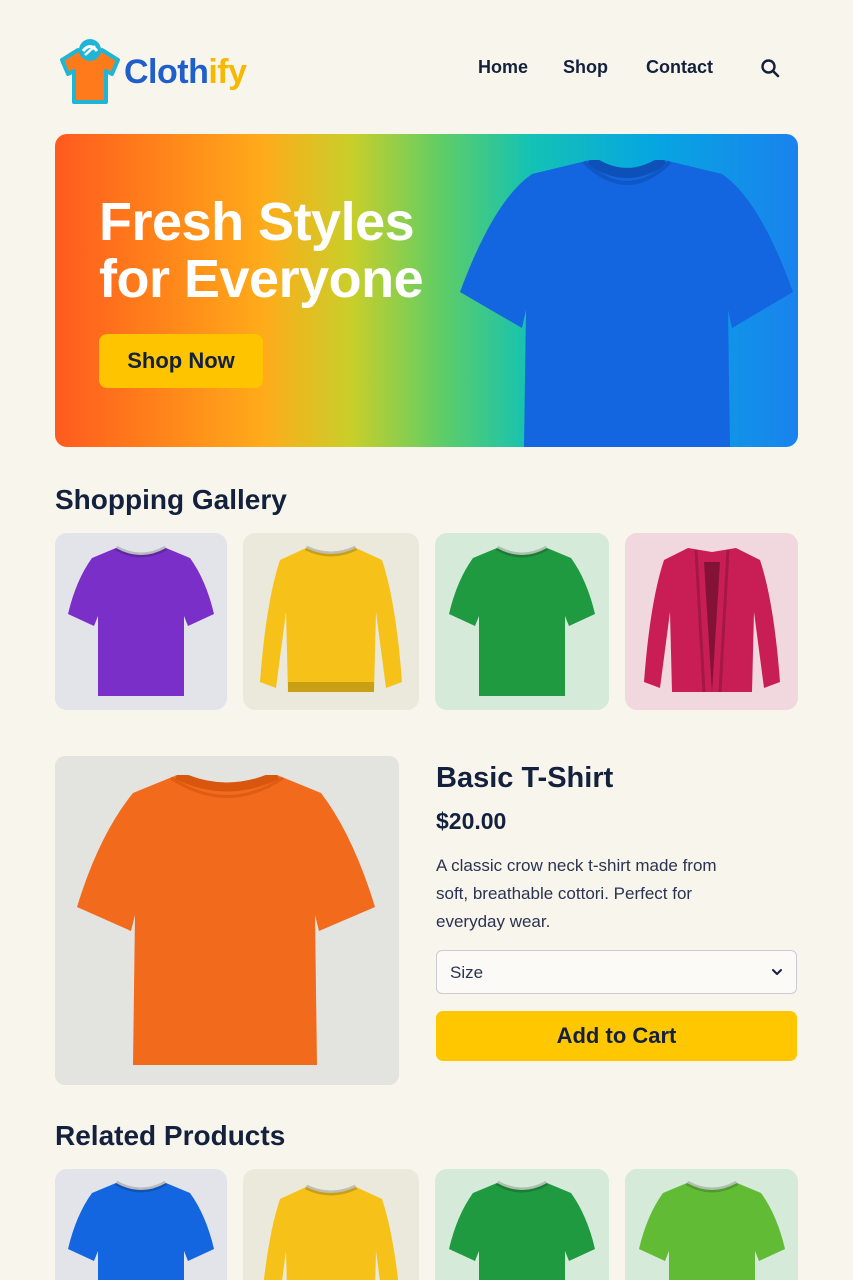 Image resolution: width=853 pixels, height=1280 pixels. I want to click on search-icon, so click(770, 68).